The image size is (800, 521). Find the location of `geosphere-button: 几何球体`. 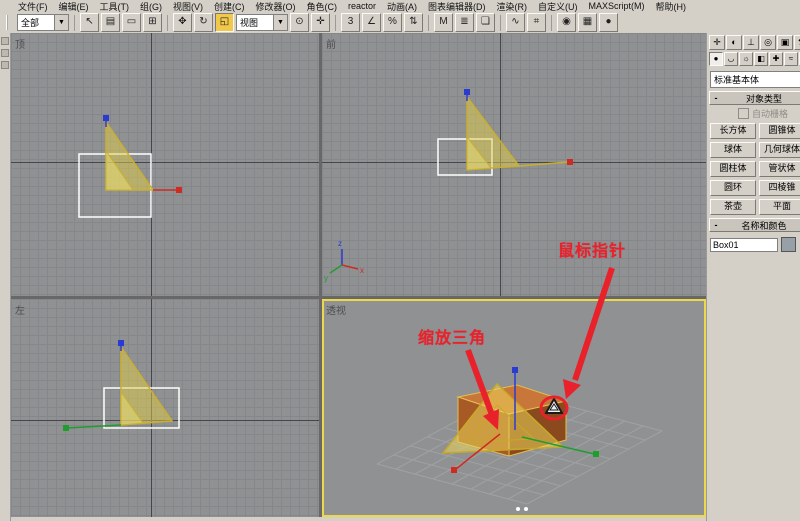

geosphere-button: 几何球体 is located at coordinates (779, 150).